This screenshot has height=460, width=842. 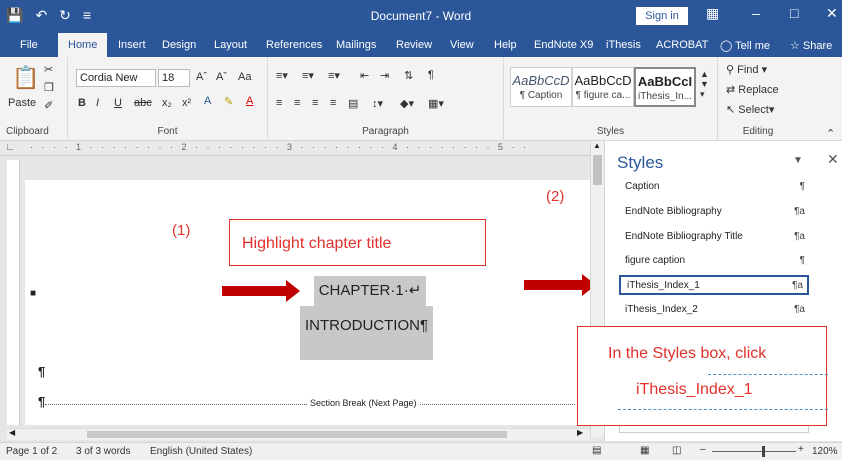 What do you see at coordinates (221, 77) in the screenshot?
I see `shrink-font-icon: Aˇ` at bounding box center [221, 77].